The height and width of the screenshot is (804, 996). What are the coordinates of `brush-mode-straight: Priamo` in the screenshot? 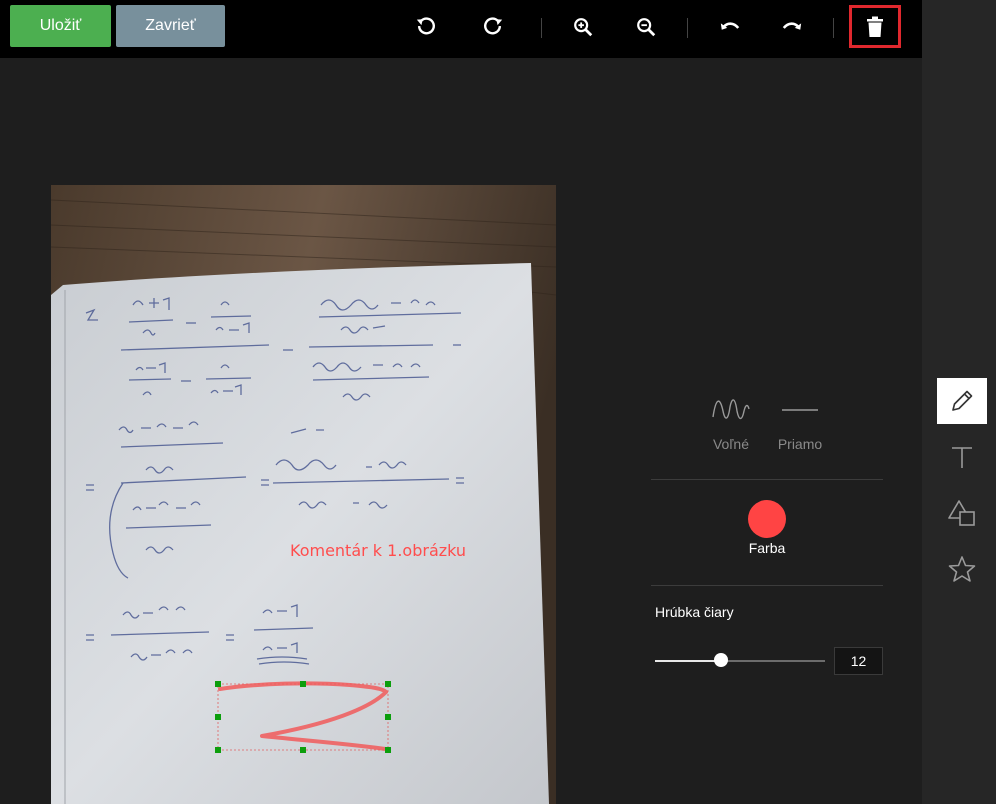 It's located at (800, 423).